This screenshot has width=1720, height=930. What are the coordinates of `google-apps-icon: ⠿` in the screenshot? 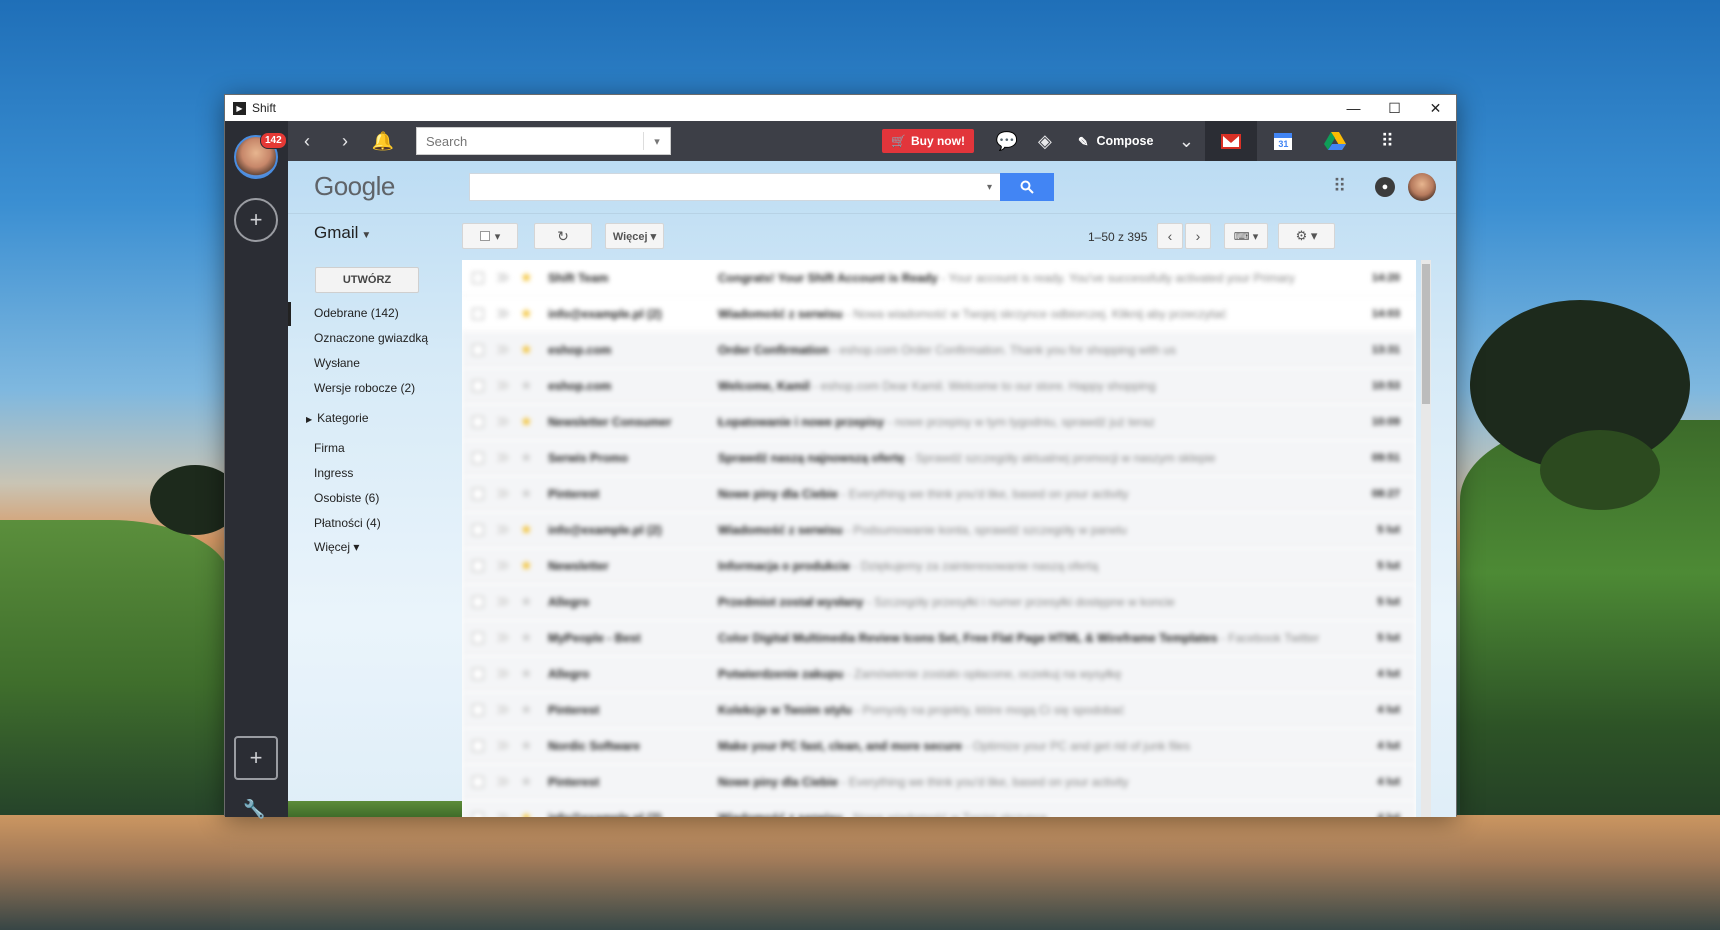 It's located at (1339, 186).